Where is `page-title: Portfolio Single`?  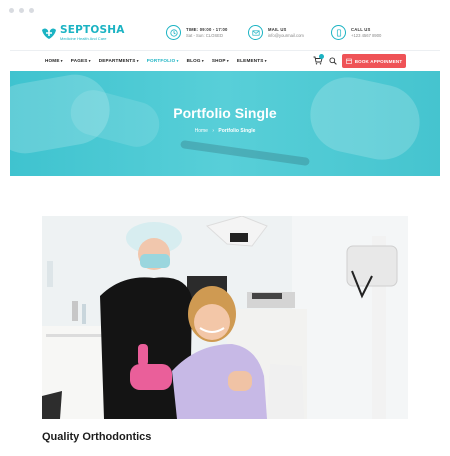 page-title: Portfolio Single is located at coordinates (225, 113).